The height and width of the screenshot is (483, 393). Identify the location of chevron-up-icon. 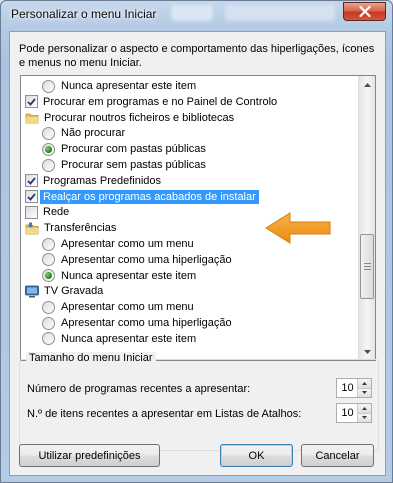
(367, 84).